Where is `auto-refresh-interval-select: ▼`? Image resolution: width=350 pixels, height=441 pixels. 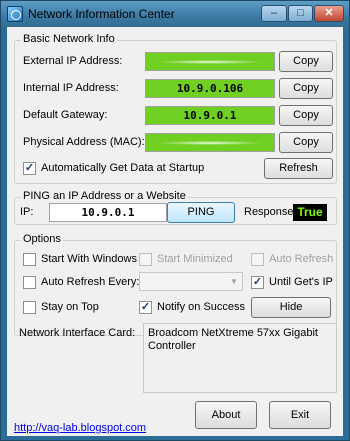
auto-refresh-interval-select: ▼ is located at coordinates (191, 281).